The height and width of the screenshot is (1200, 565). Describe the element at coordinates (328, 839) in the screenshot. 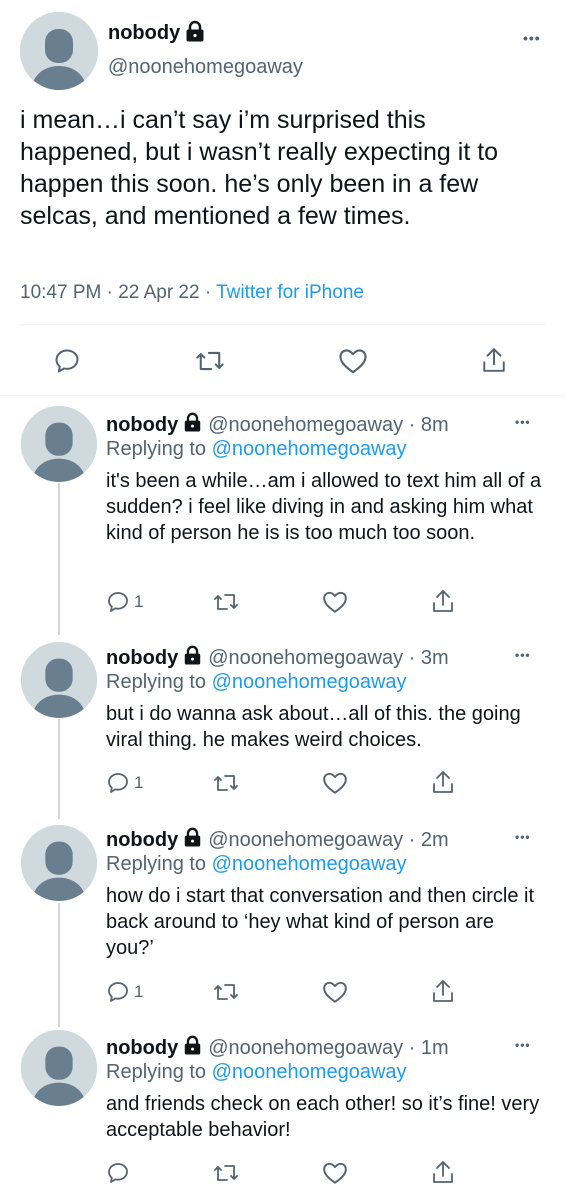

I see `author-handle: @noonehomegoaway · 2m` at that location.